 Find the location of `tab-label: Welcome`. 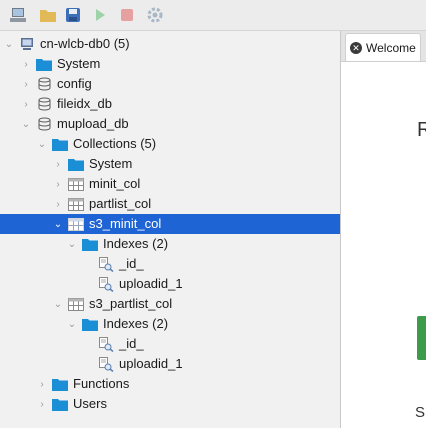

tab-label: Welcome is located at coordinates (391, 47).